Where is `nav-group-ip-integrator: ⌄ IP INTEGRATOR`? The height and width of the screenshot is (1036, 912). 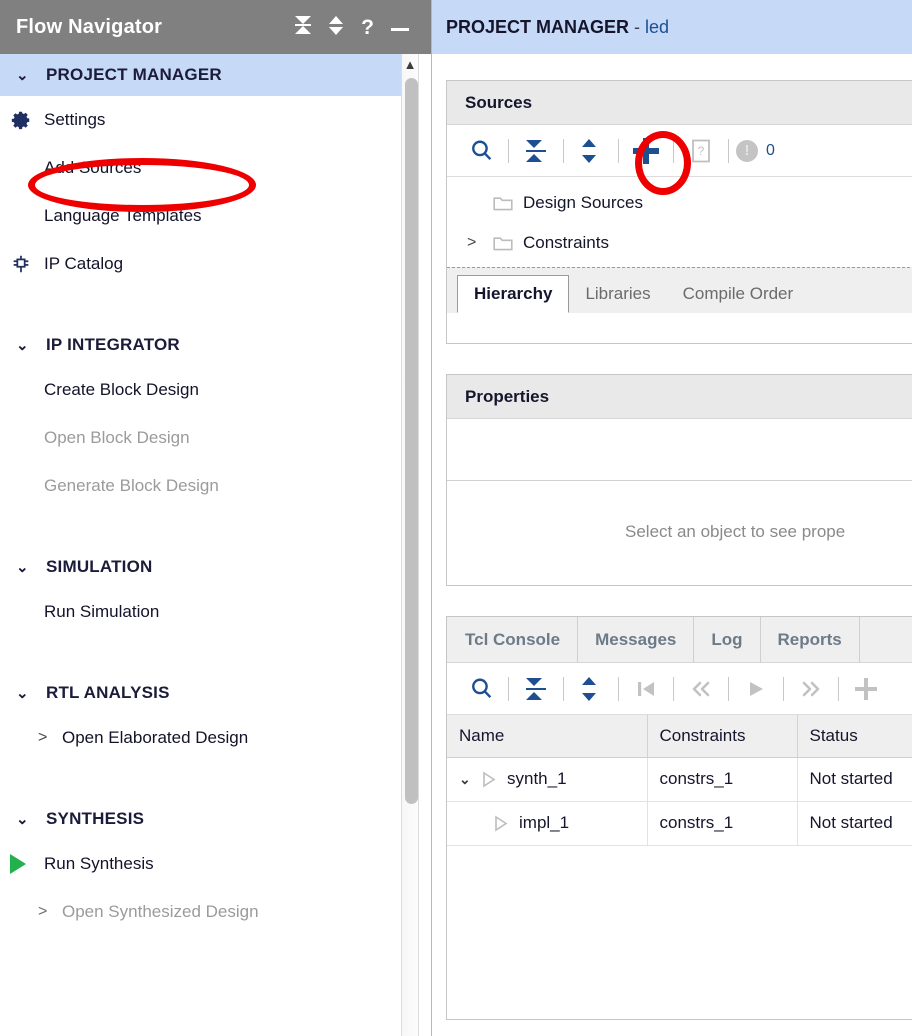
nav-group-ip-integrator: ⌄ IP INTEGRATOR is located at coordinates (202, 345).